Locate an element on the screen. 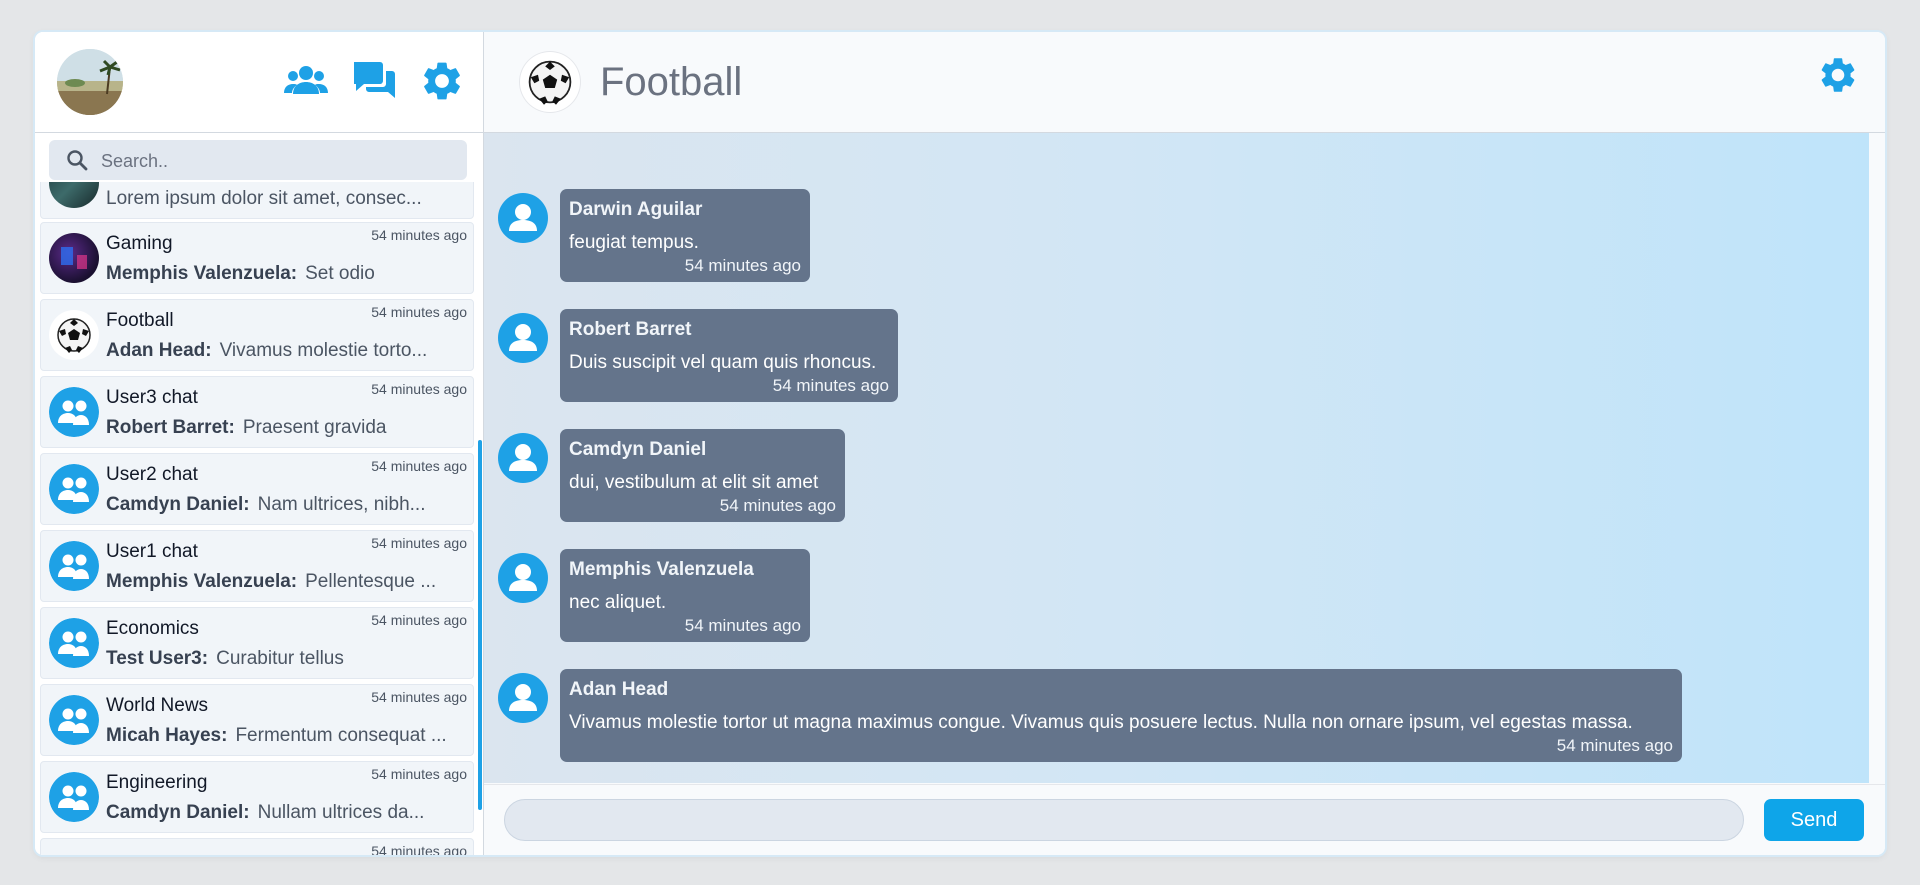 The width and height of the screenshot is (1920, 885). search-bar is located at coordinates (258, 161).